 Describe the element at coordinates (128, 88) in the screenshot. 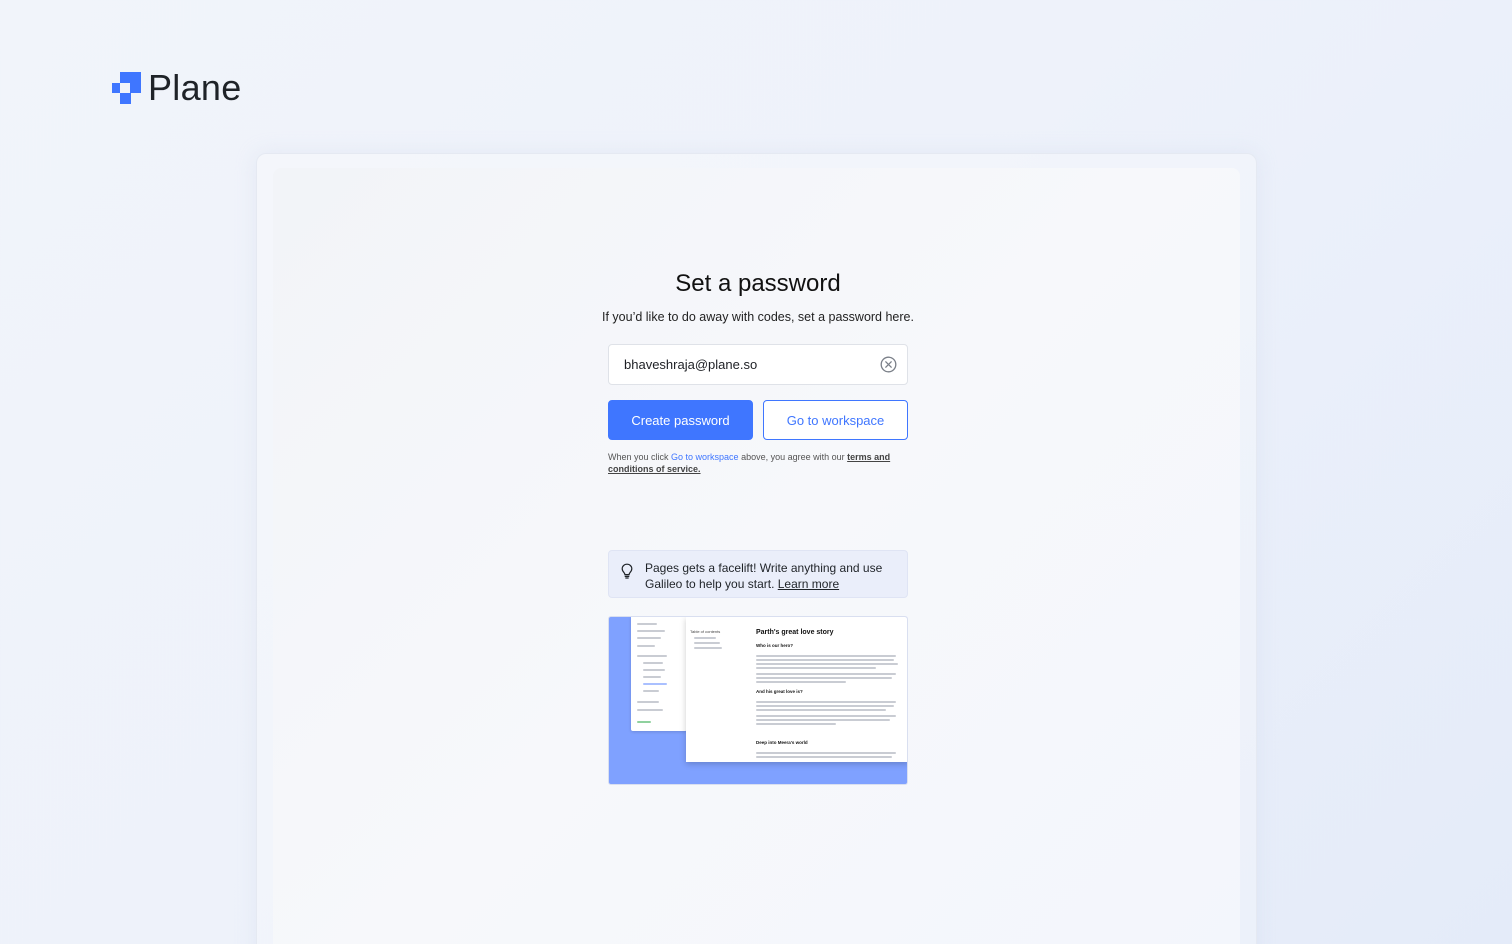

I see `plane-logo-icon` at that location.